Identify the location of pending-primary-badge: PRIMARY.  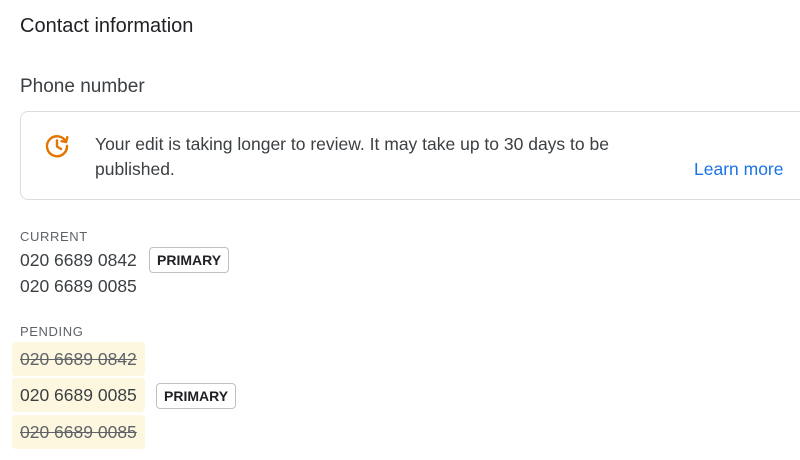
(196, 396).